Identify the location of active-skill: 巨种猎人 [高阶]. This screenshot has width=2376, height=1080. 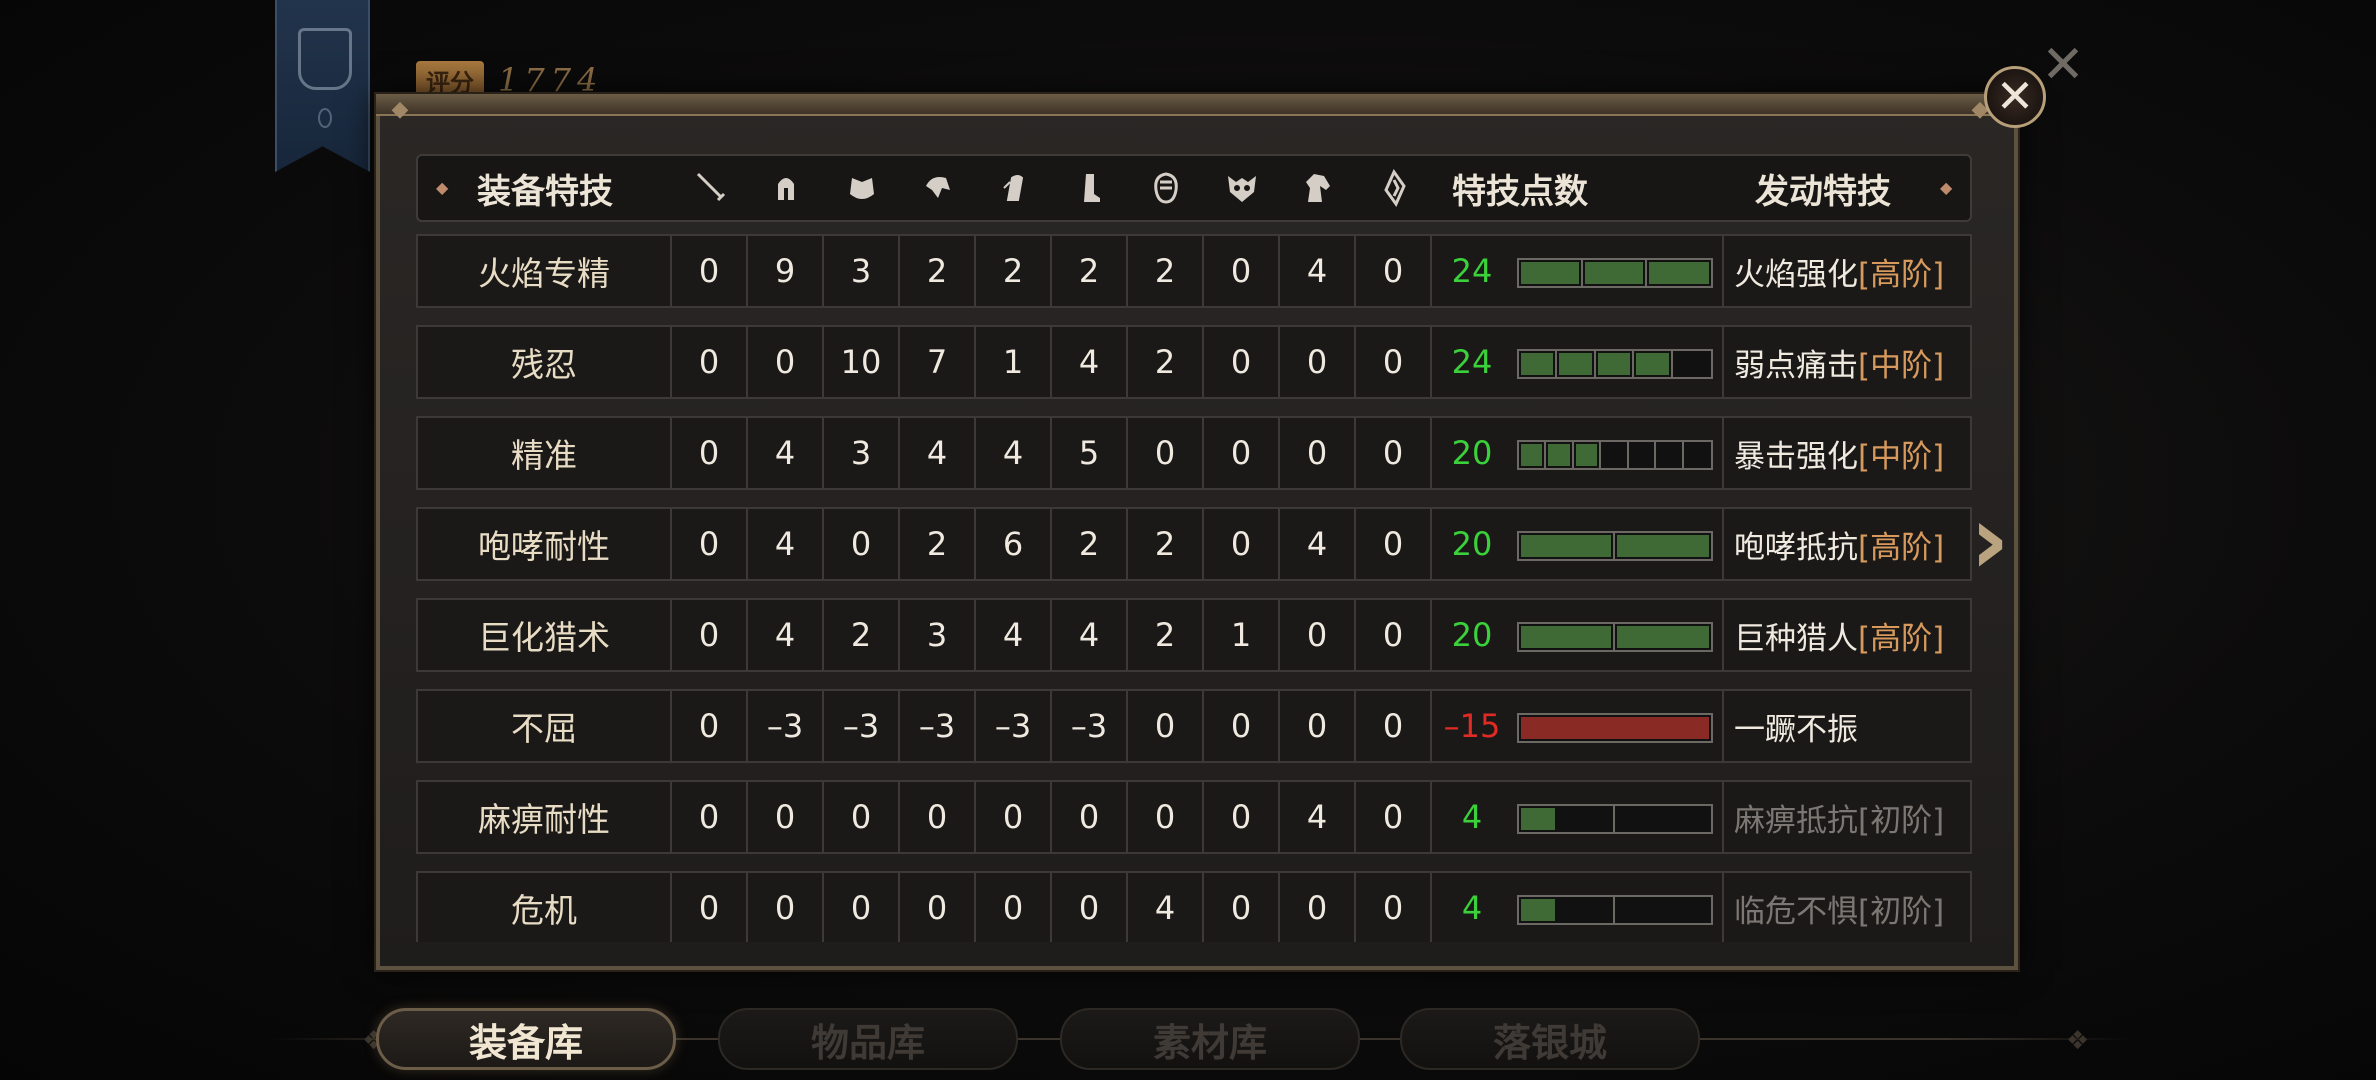
(1847, 635).